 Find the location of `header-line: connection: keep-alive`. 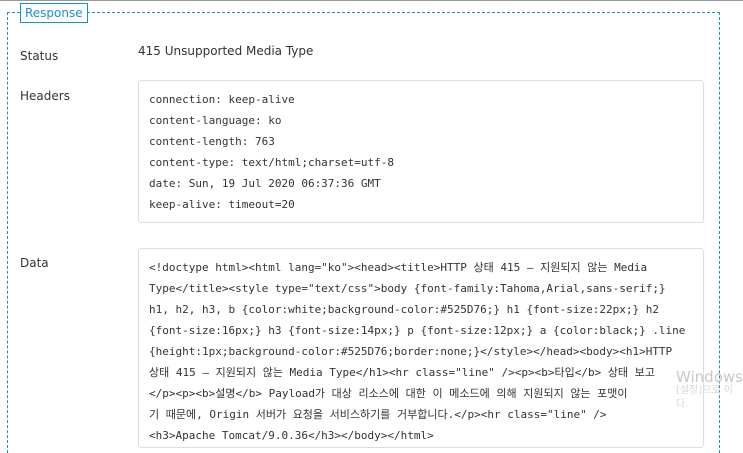

header-line: connection: keep-alive is located at coordinates (222, 99).